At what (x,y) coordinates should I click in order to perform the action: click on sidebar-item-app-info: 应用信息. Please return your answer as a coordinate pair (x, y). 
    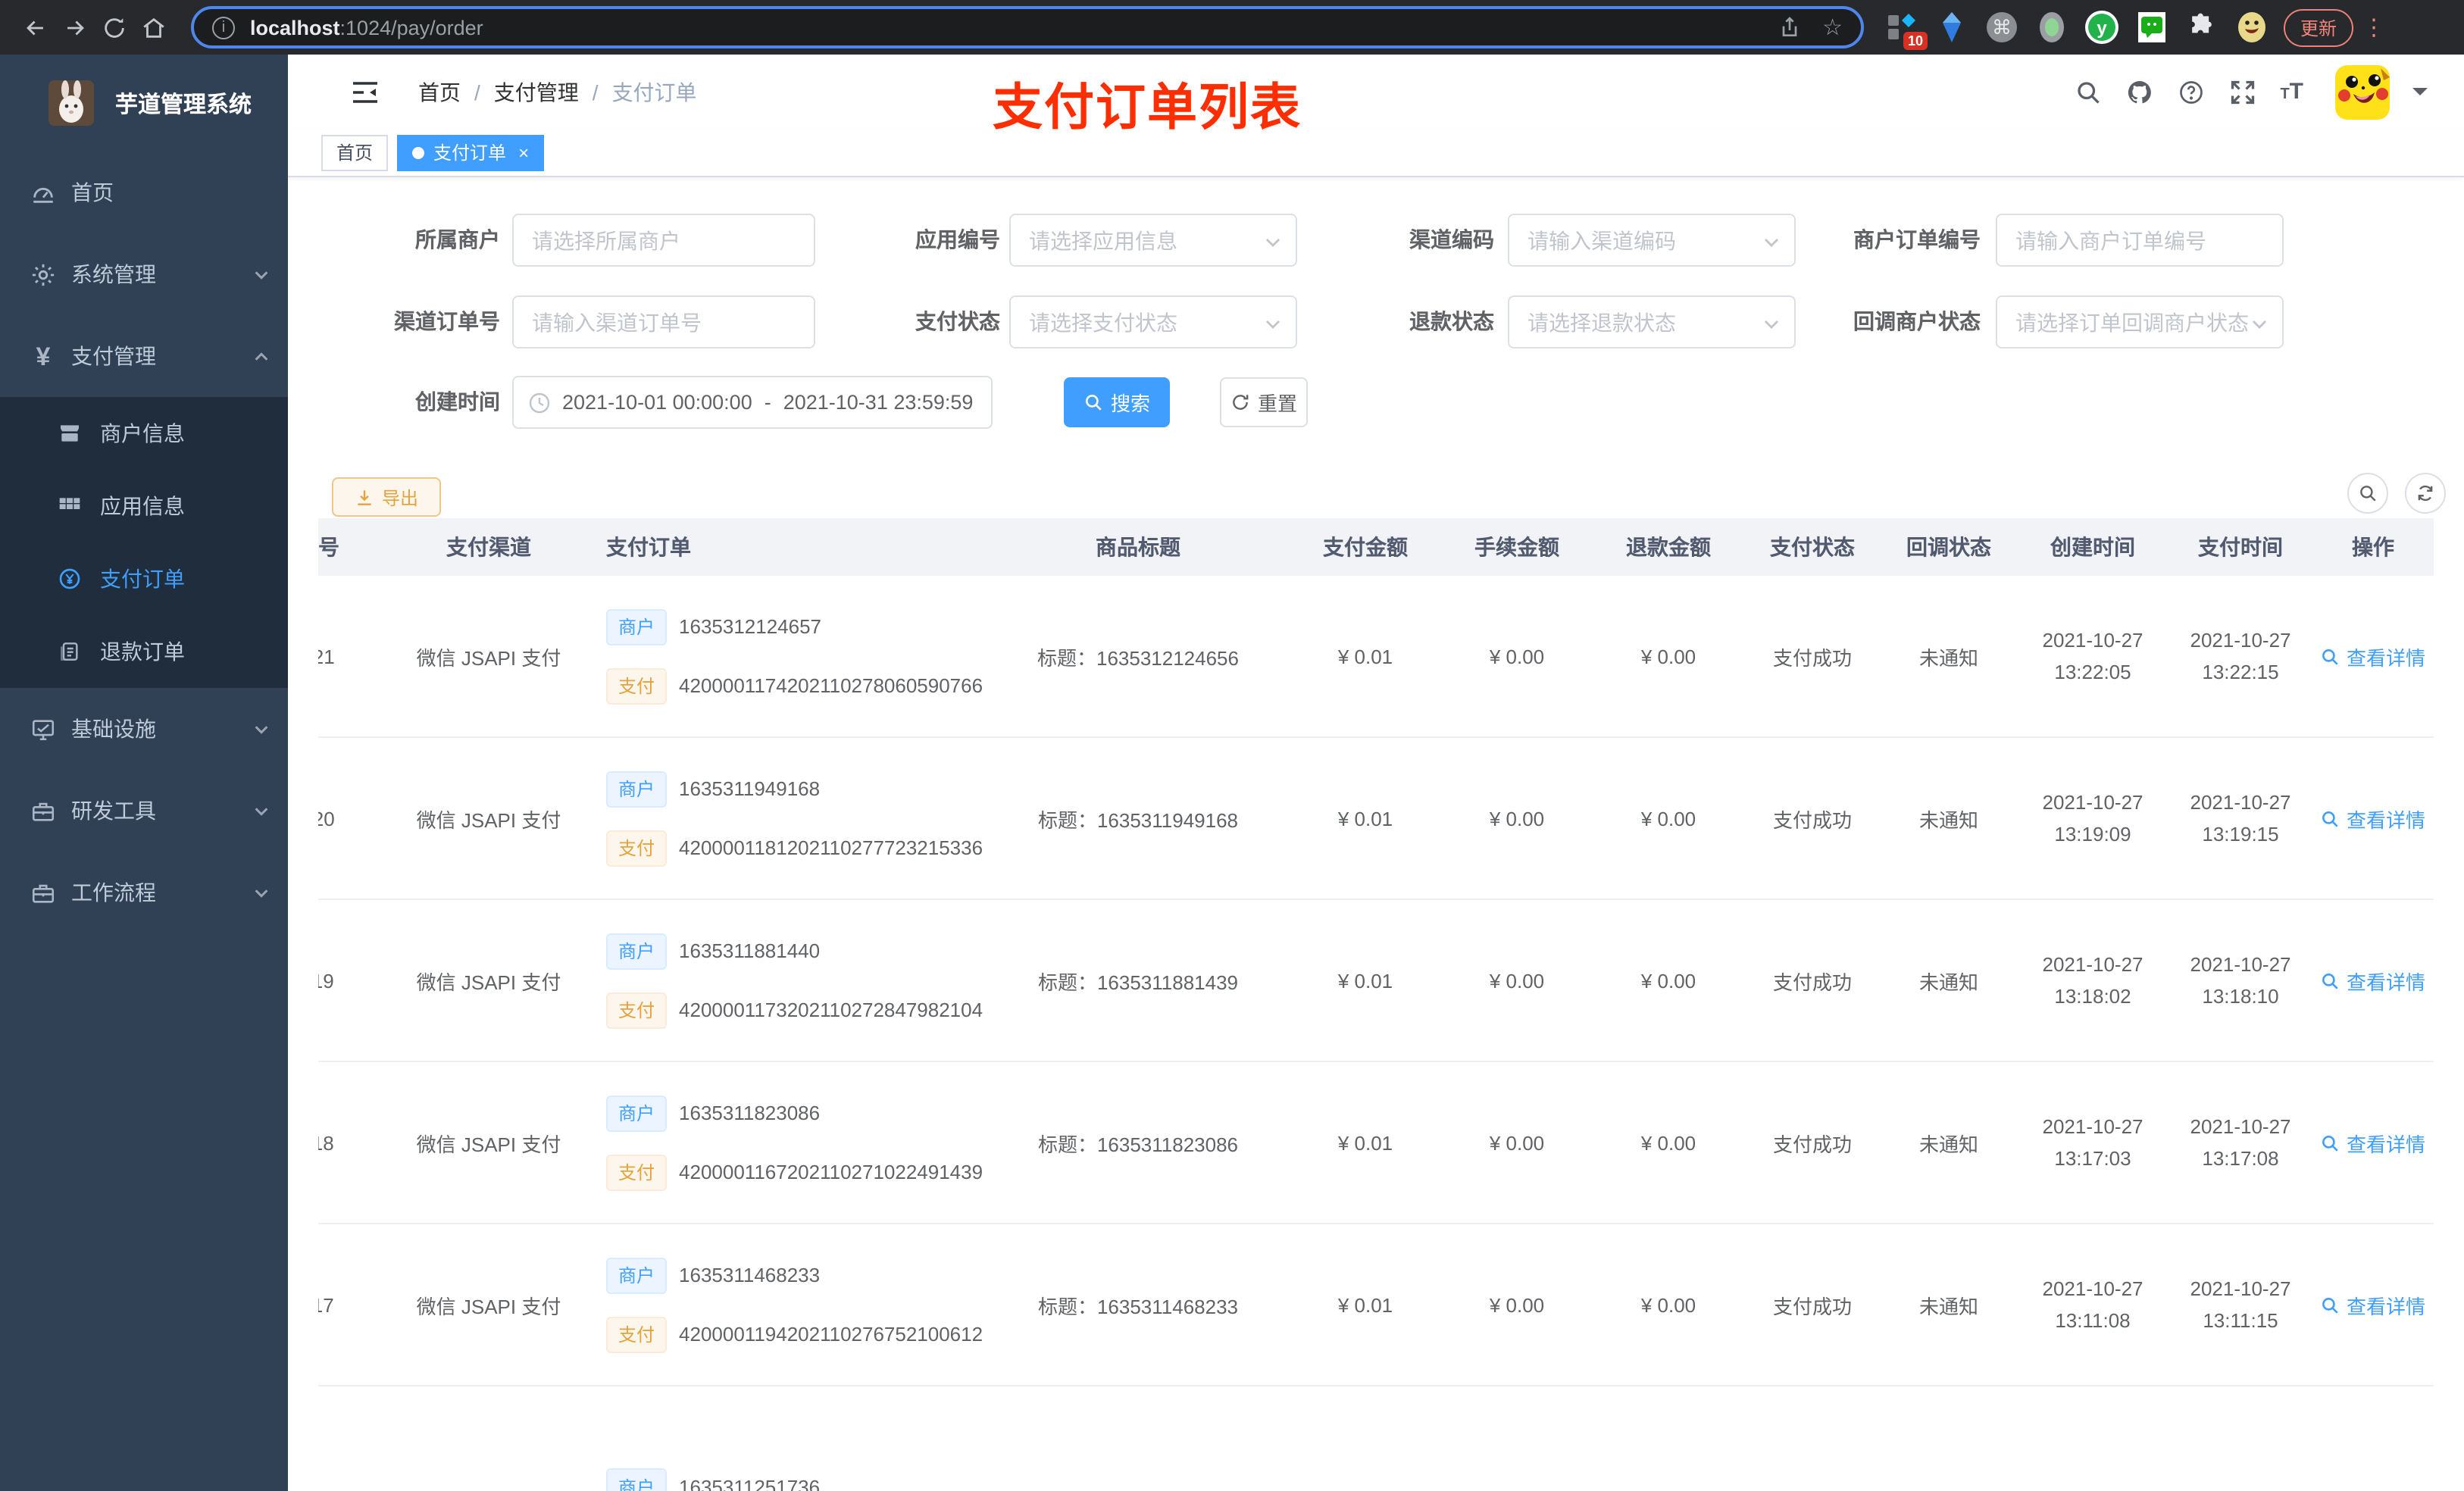
    Looking at the image, I should click on (144, 506).